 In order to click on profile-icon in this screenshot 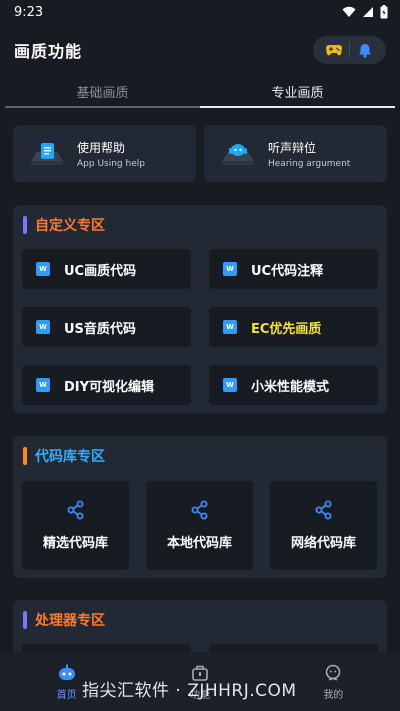, I will do `click(333, 672)`.